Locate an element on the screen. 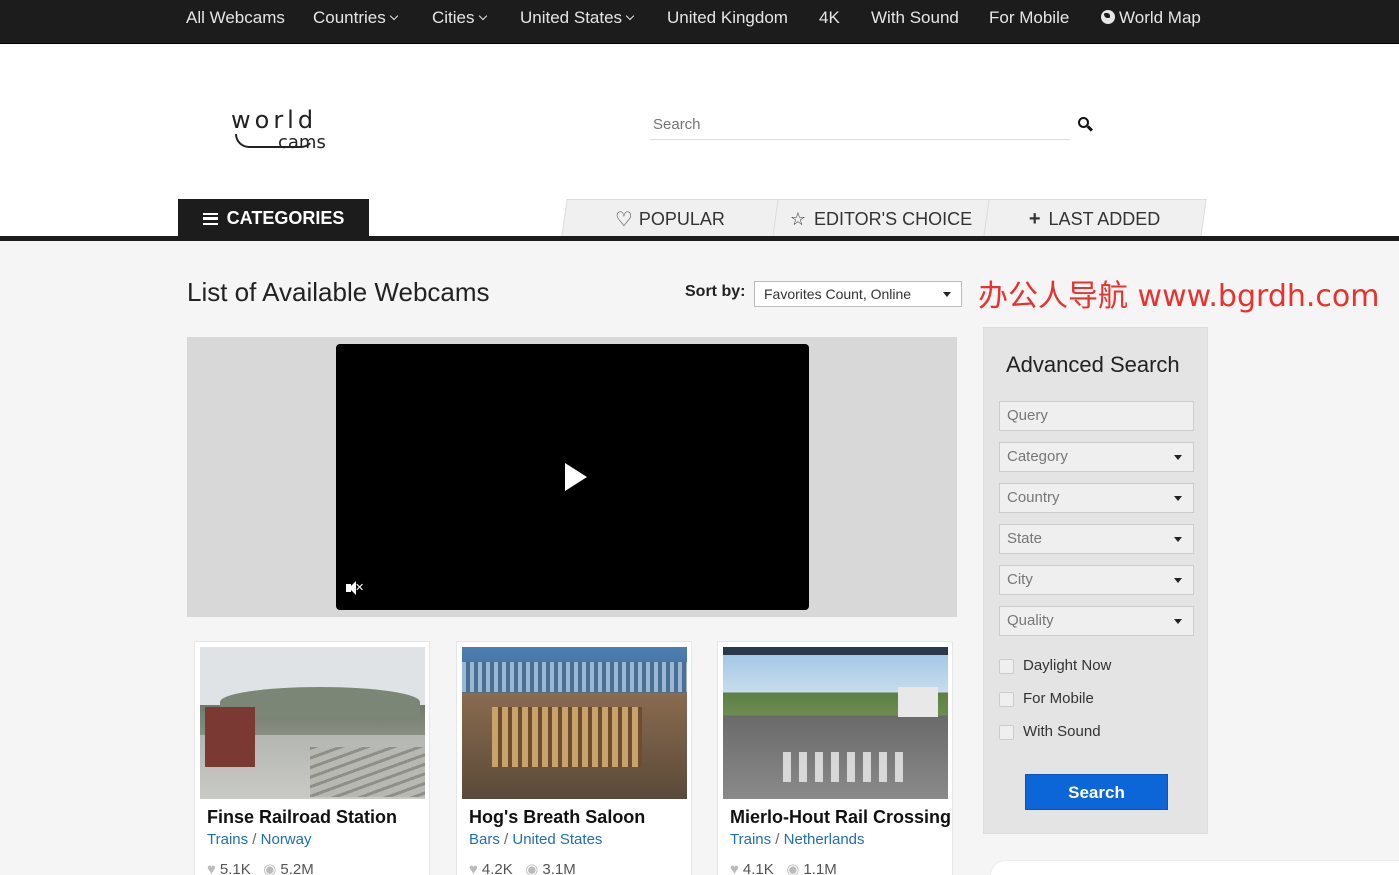  webcam-title: Hog's Breath Saloon is located at coordinates (557, 817).